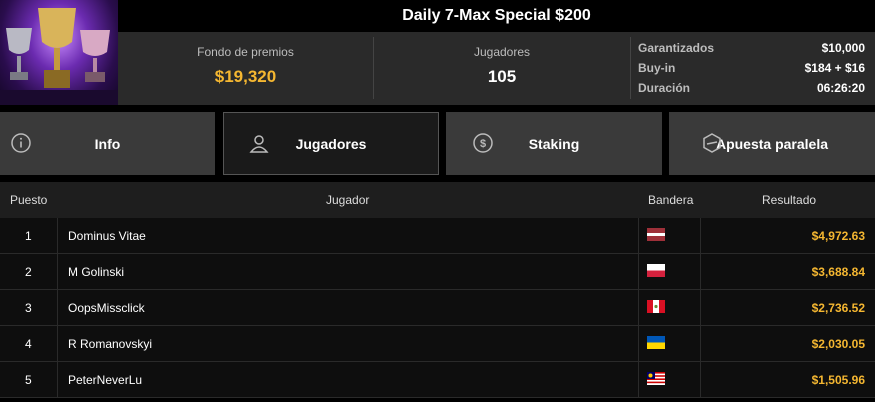 This screenshot has height=402, width=875. I want to click on column-result: Resultado, so click(789, 200).